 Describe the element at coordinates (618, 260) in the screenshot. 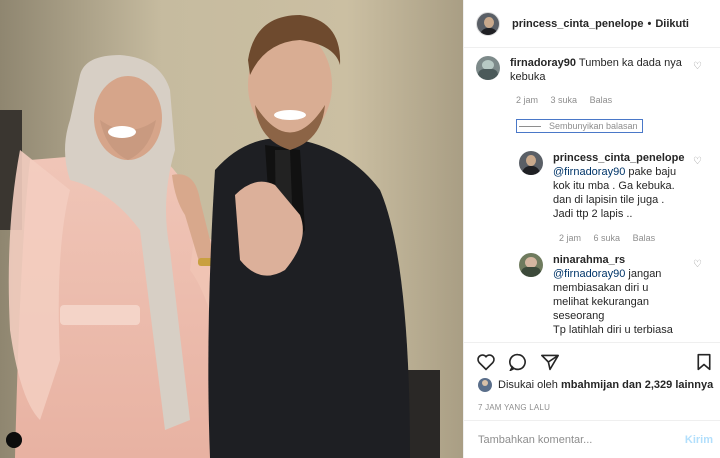

I see `reply-username: ninarahma_rs` at that location.